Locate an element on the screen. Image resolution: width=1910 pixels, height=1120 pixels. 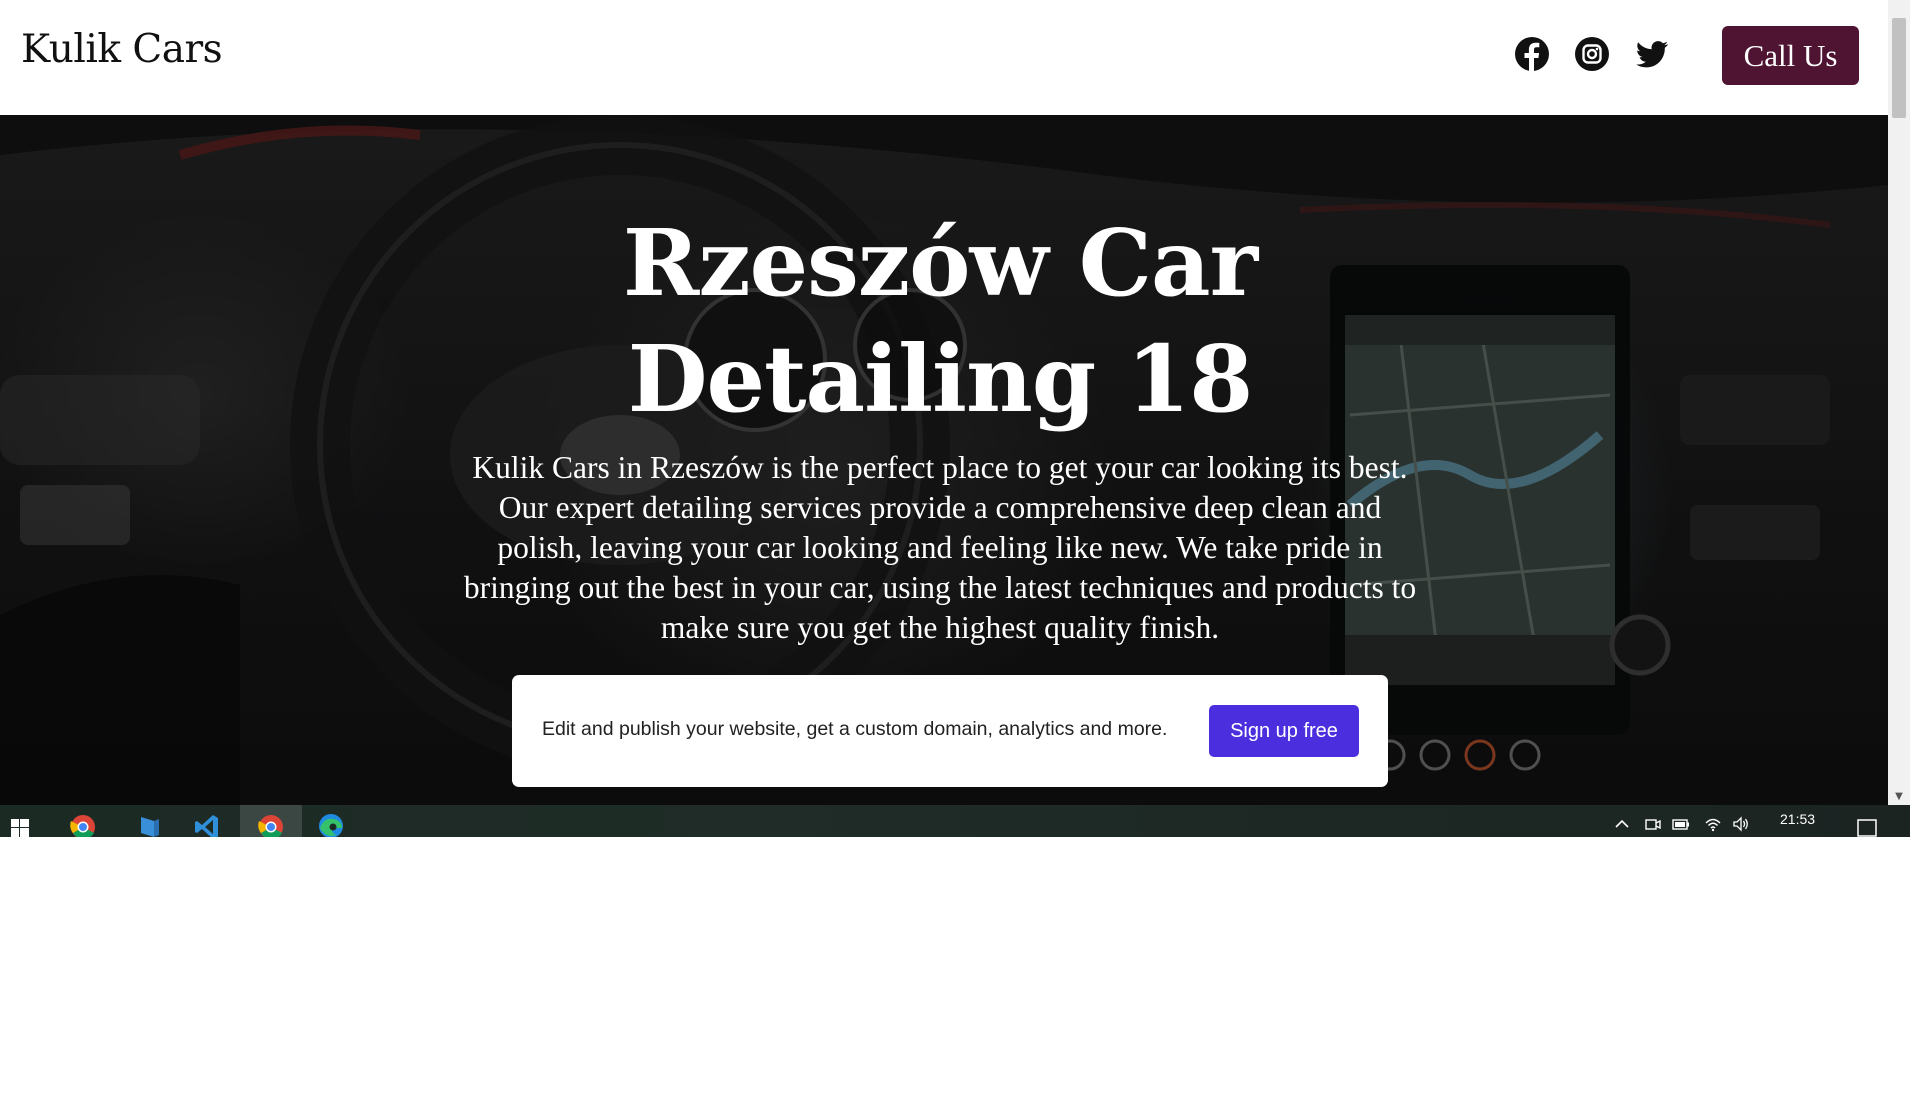
meet-icon is located at coordinates (1653, 824).